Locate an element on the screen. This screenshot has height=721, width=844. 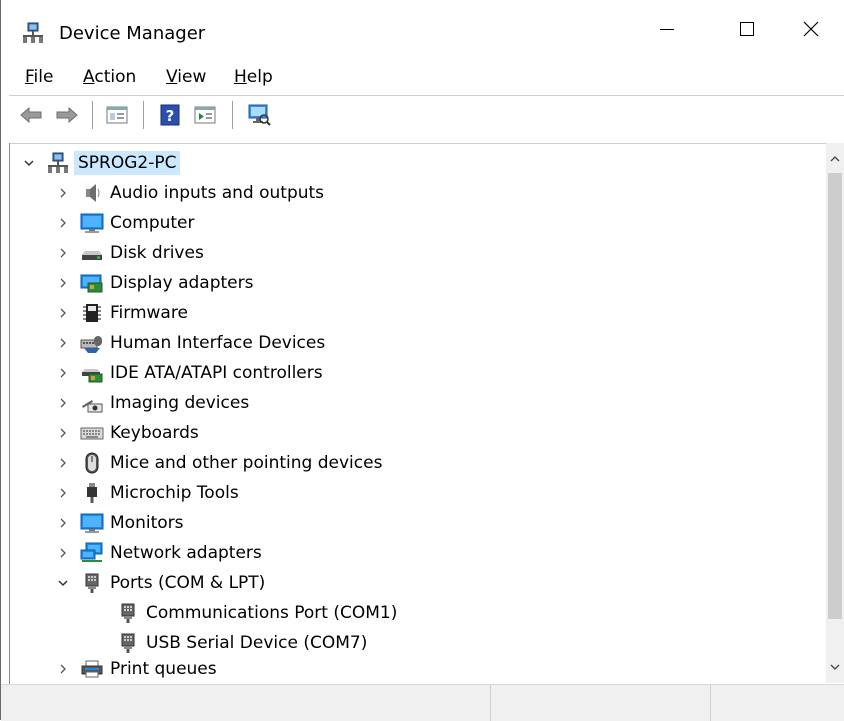
window-title: Device Manager is located at coordinates (132, 33).